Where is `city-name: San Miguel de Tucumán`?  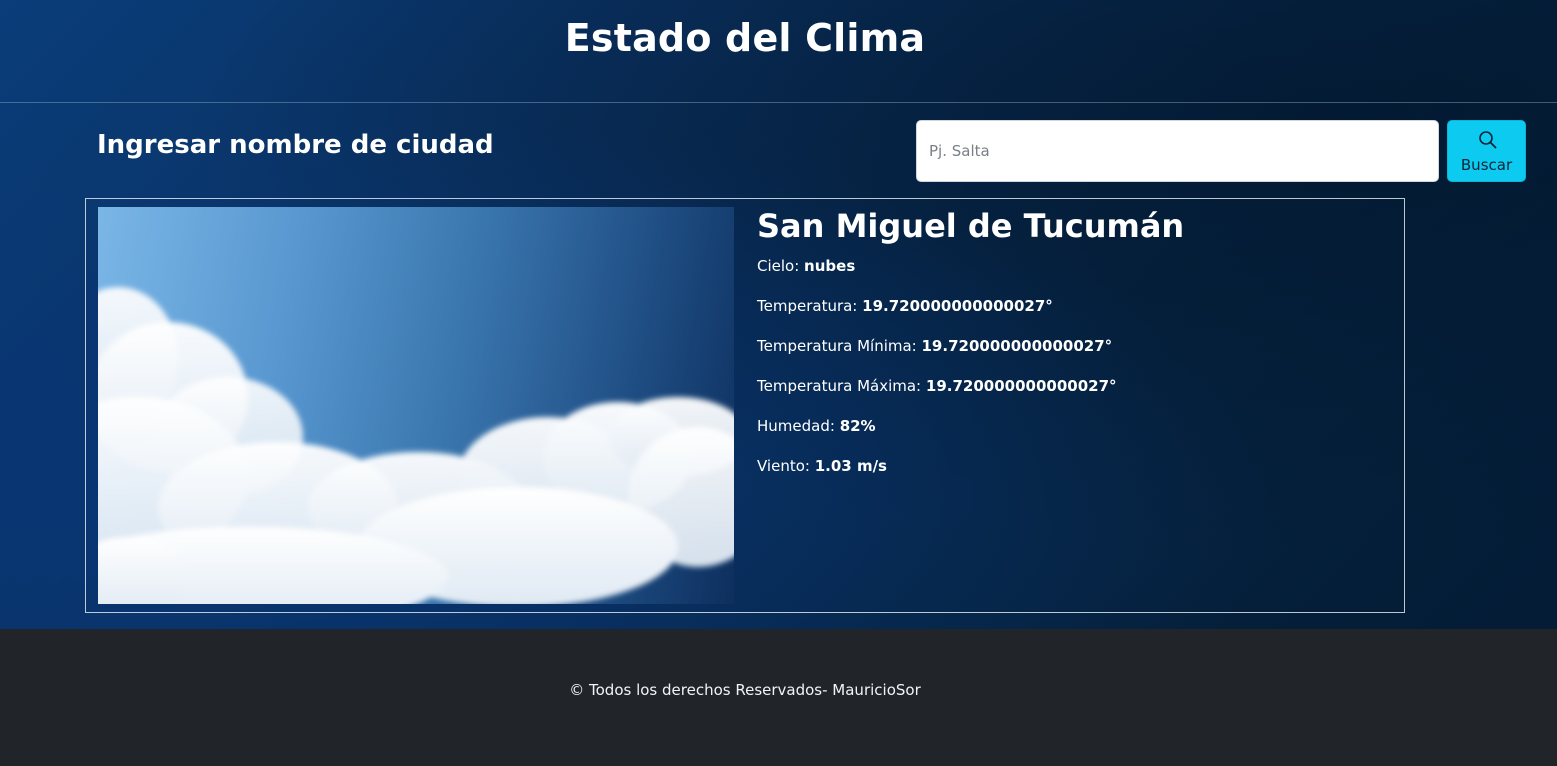 city-name: San Miguel de Tucumán is located at coordinates (971, 226).